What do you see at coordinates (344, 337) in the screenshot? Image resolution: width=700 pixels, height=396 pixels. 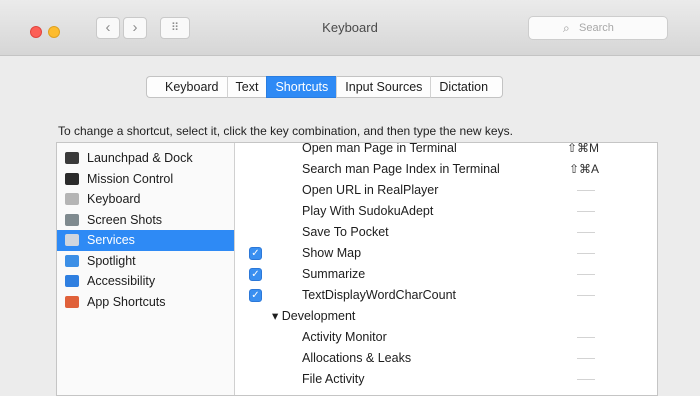 I see `shortcut-name: Activity Monitor` at bounding box center [344, 337].